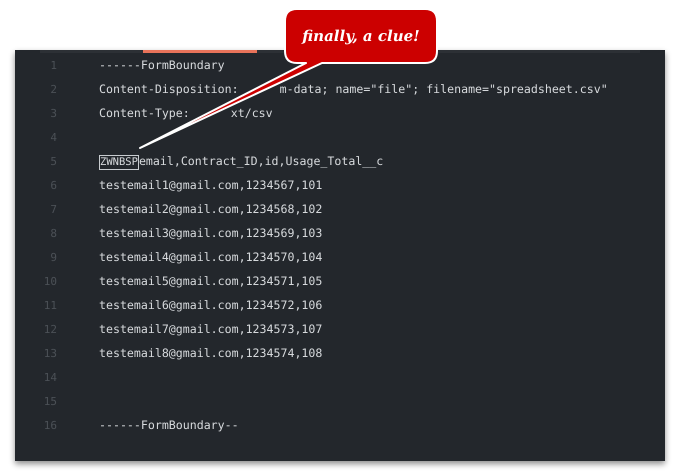  Describe the element at coordinates (169, 89) in the screenshot. I see `code-text: Content-Disposition:` at that location.